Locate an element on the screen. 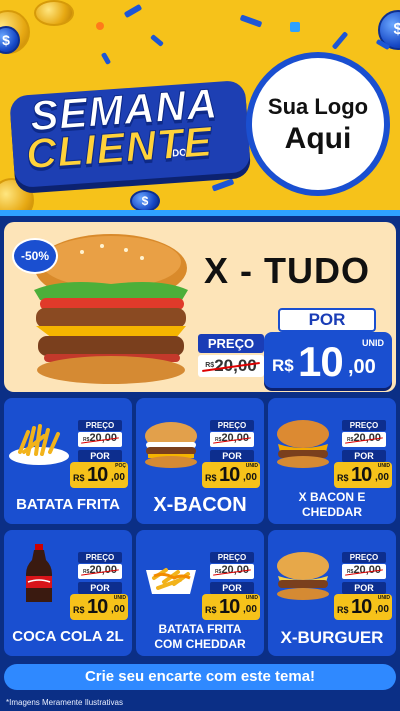 This screenshot has width=400, height=711. discount-badge: -50% is located at coordinates (35, 256).